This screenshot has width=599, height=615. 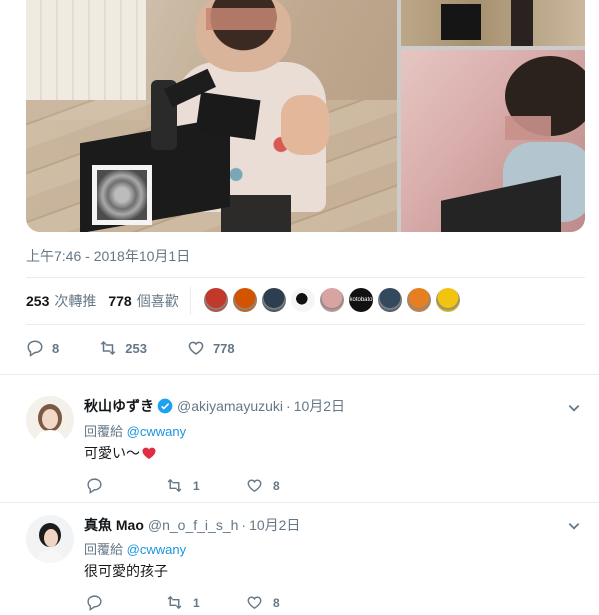 I want to click on reply-text-content: 可愛い〜, so click(x=112, y=453).